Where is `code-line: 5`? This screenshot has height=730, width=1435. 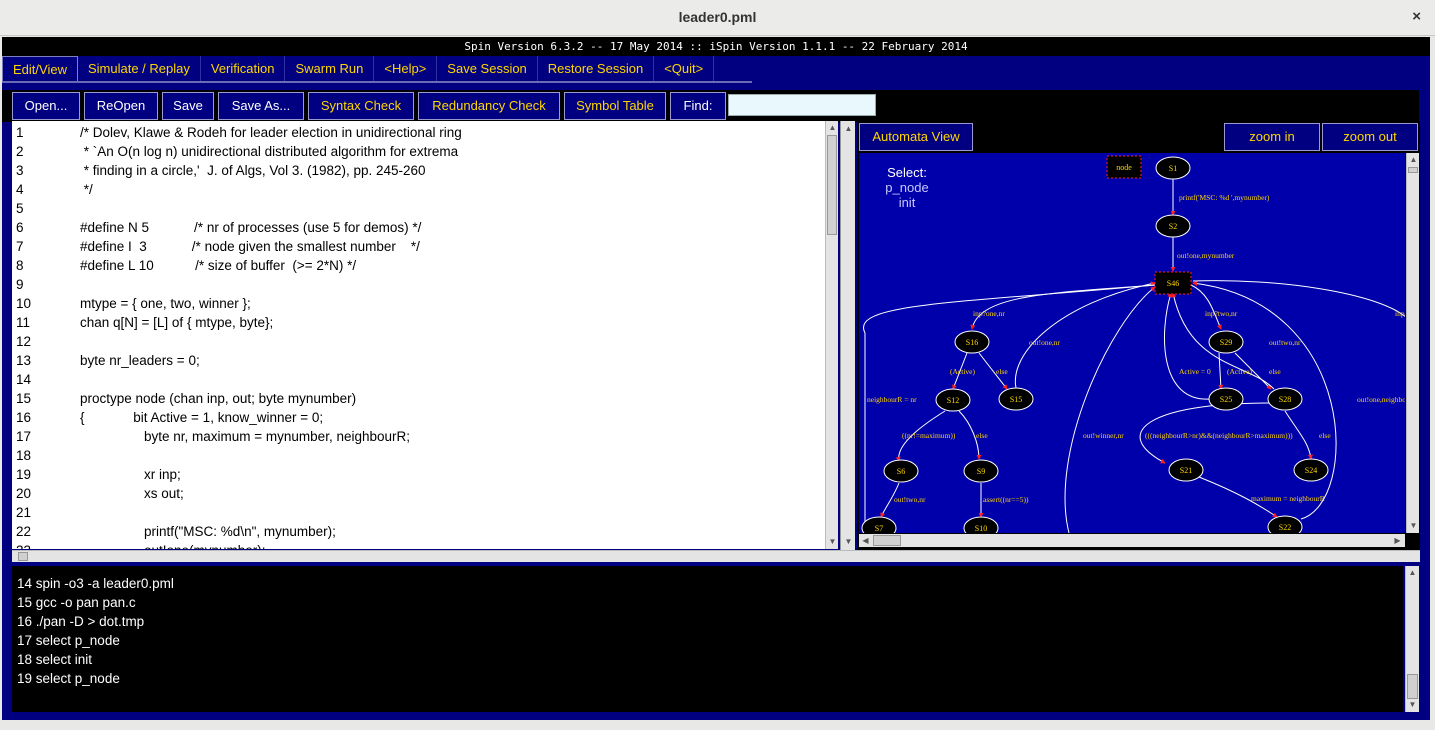 code-line: 5 is located at coordinates (416, 208).